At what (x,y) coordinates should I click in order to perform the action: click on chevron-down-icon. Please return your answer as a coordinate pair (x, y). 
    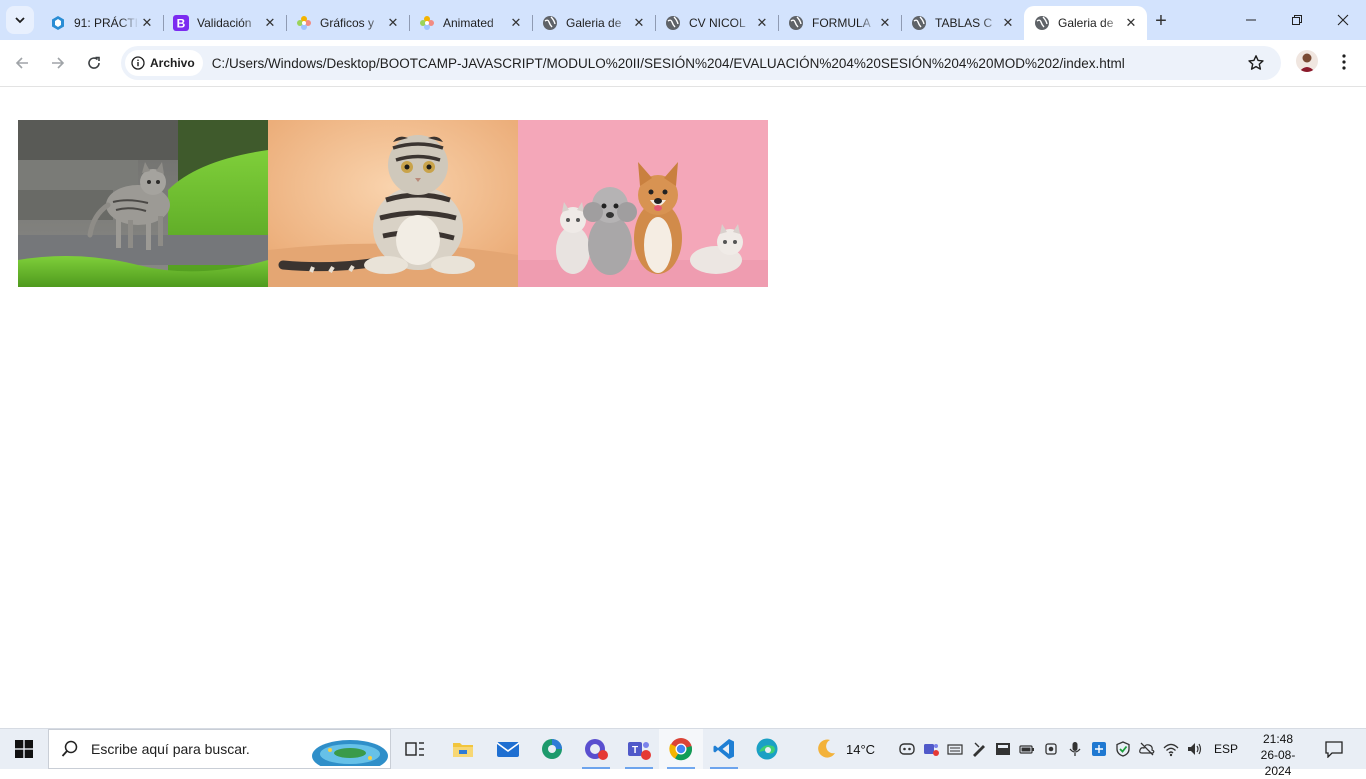
    Looking at the image, I should click on (20, 20).